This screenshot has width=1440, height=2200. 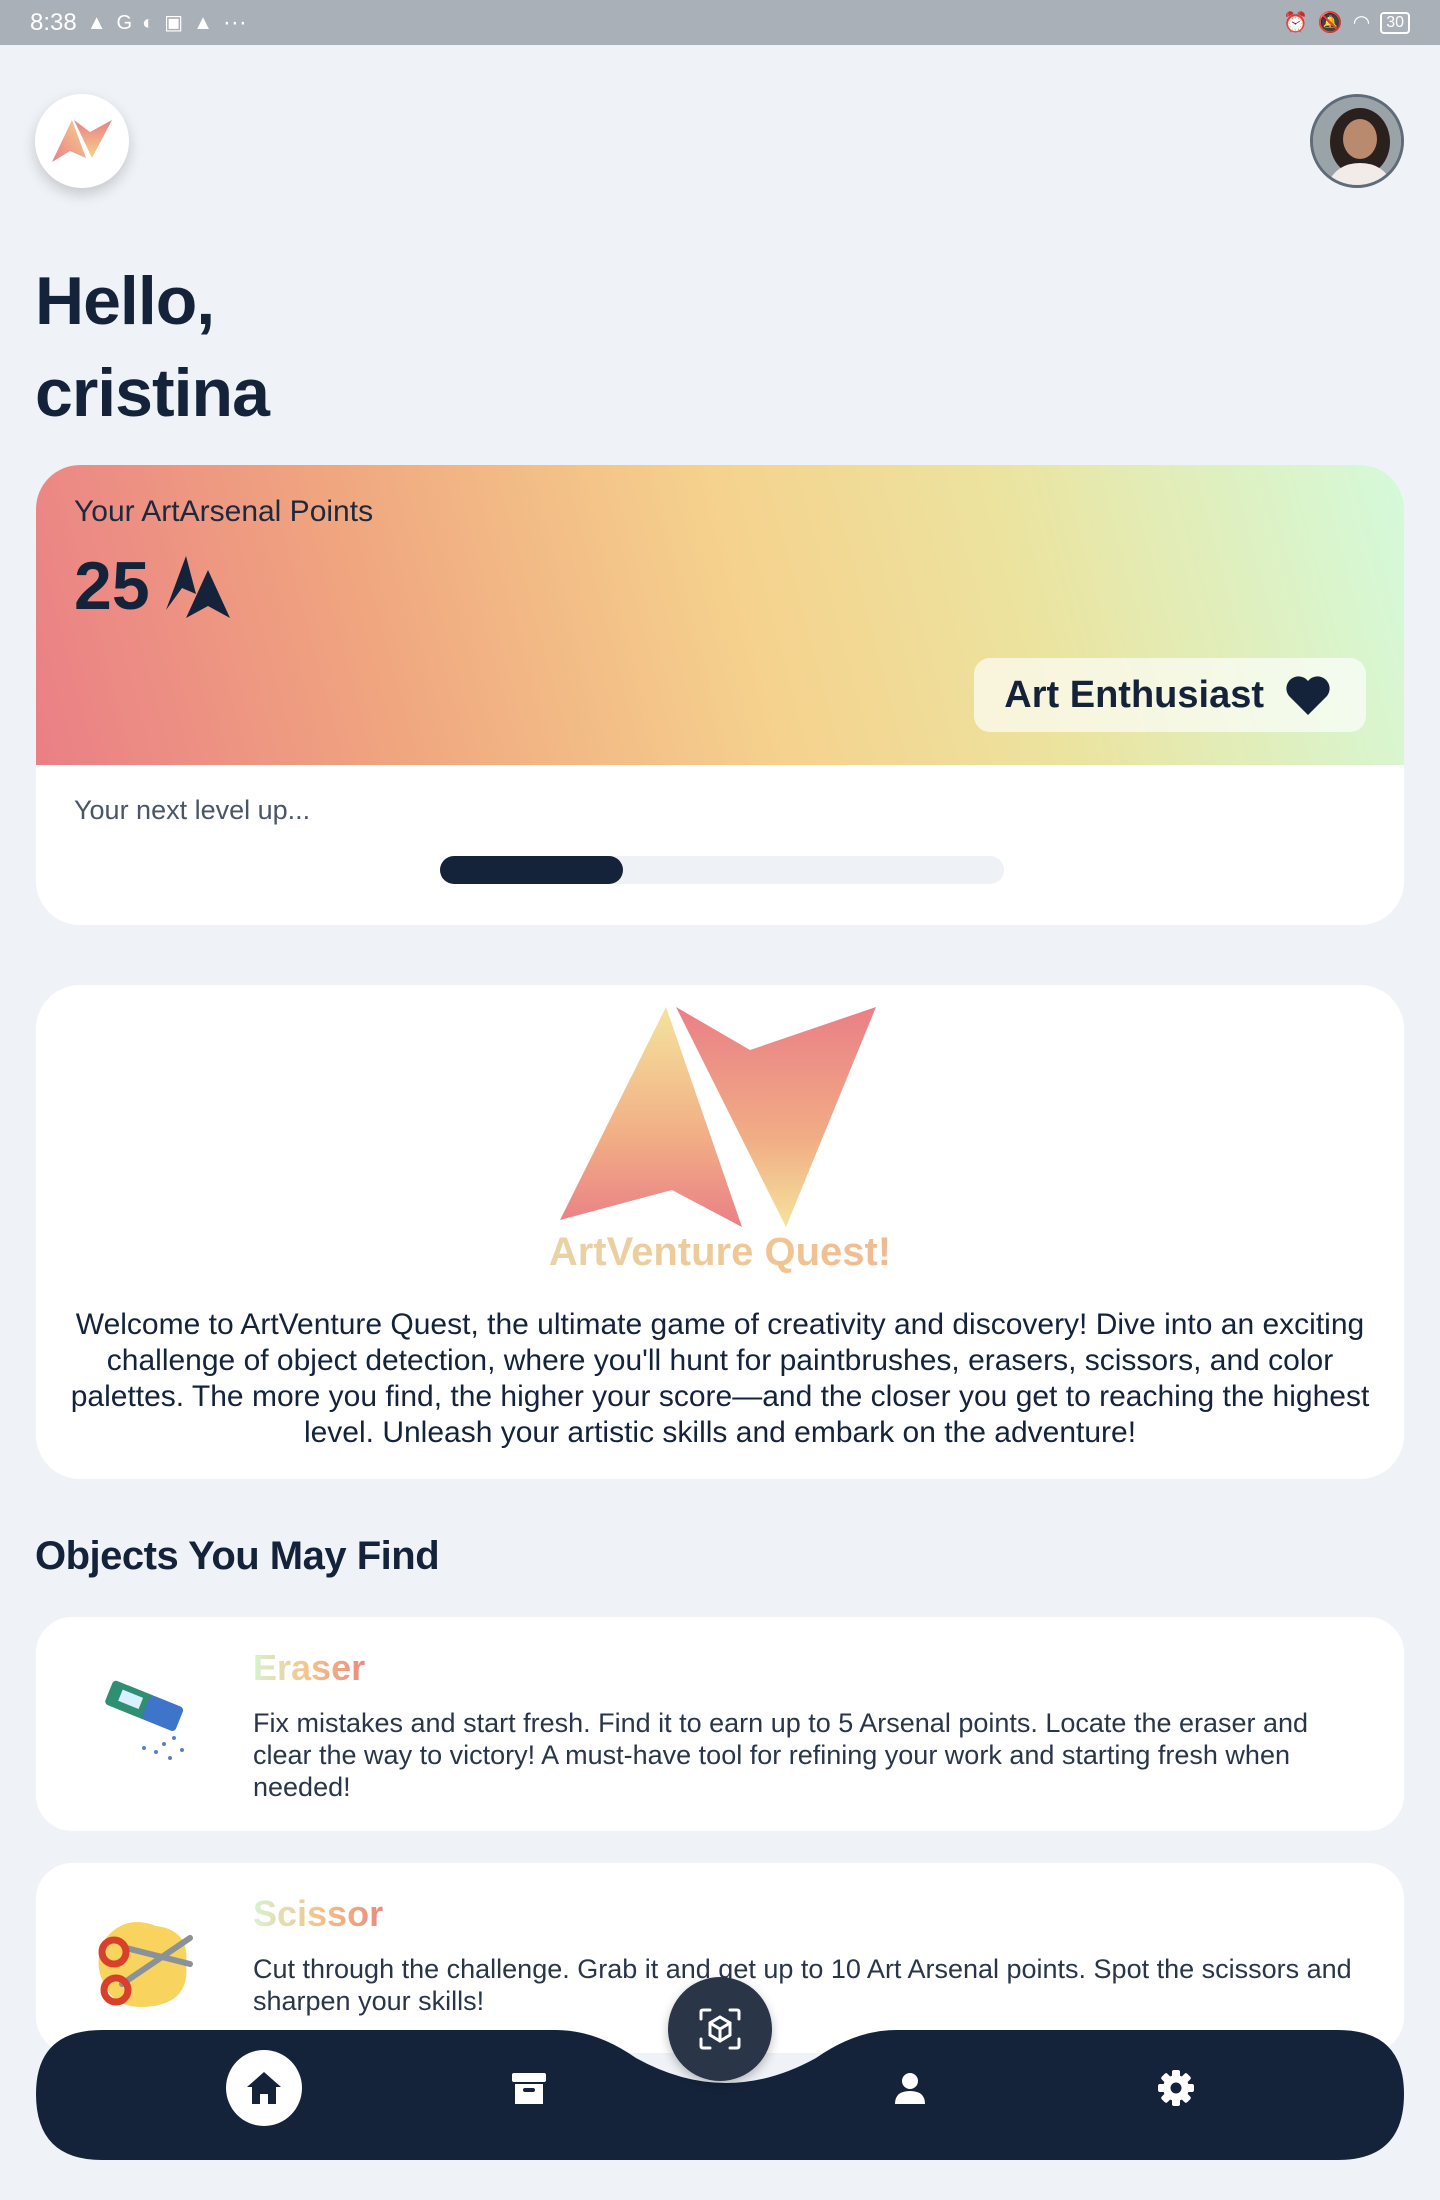 I want to click on notification-icon: ▲, so click(x=96, y=22).